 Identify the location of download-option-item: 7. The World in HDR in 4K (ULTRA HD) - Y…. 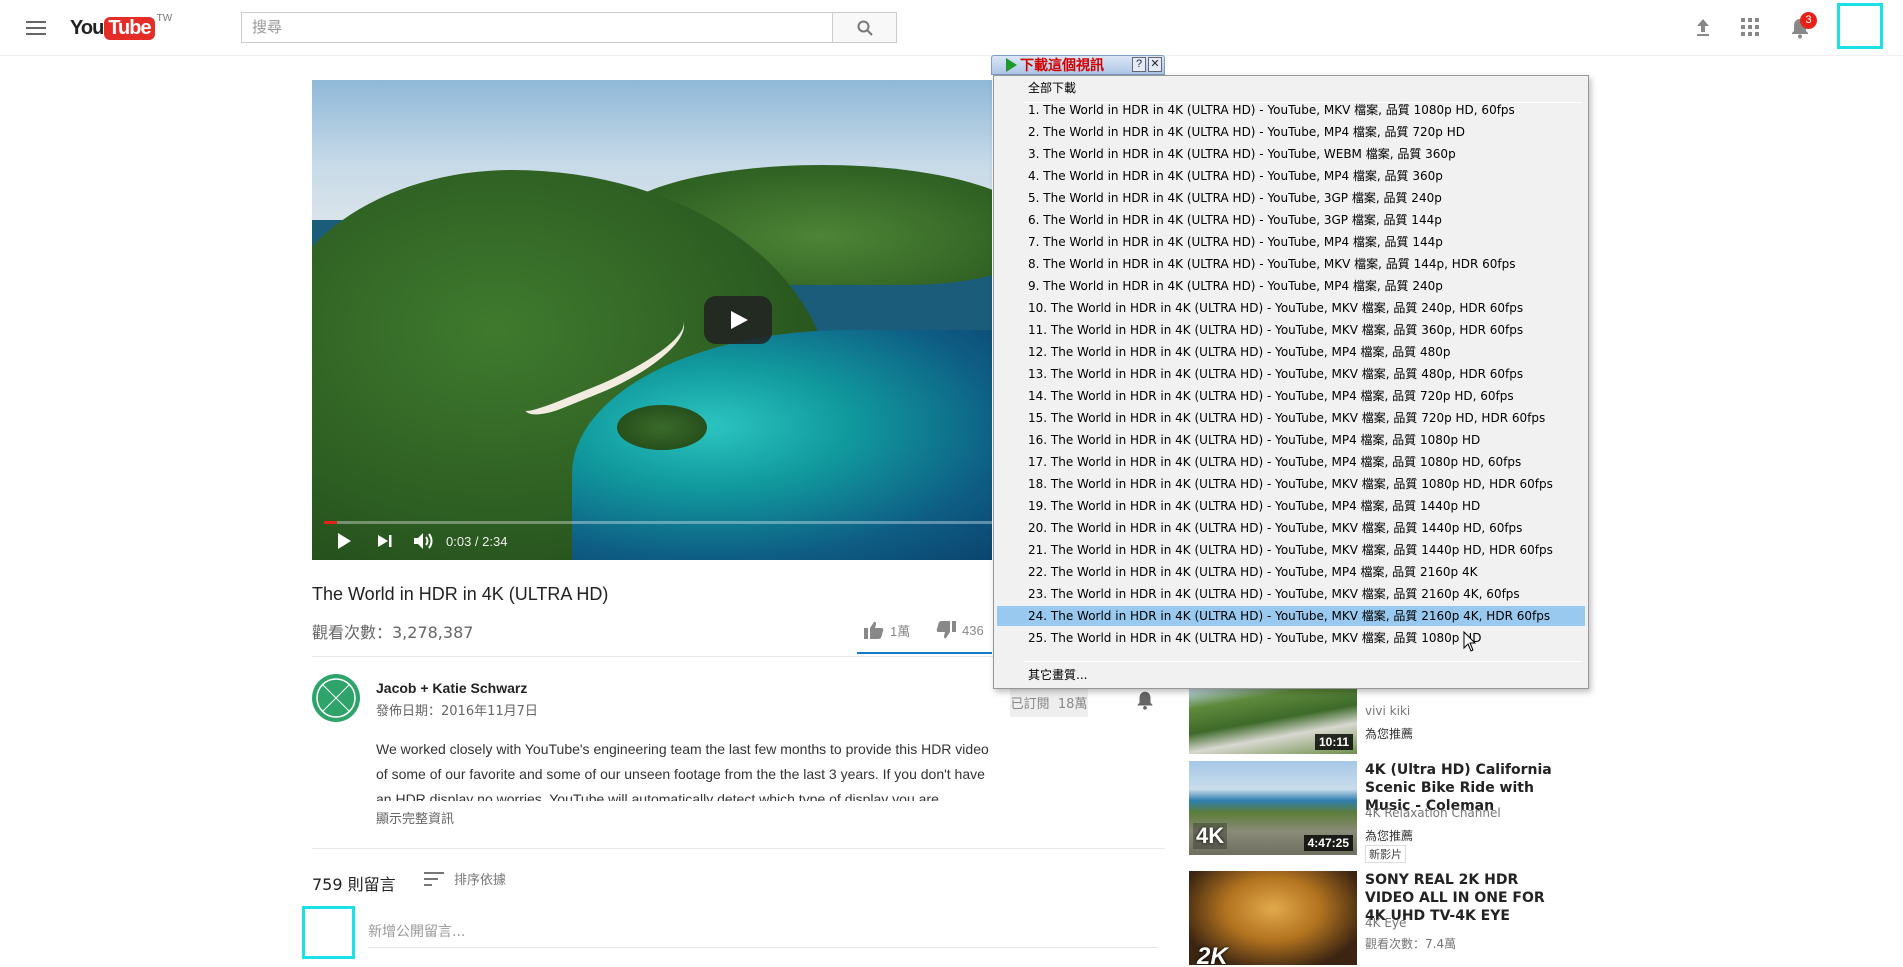
(1291, 242).